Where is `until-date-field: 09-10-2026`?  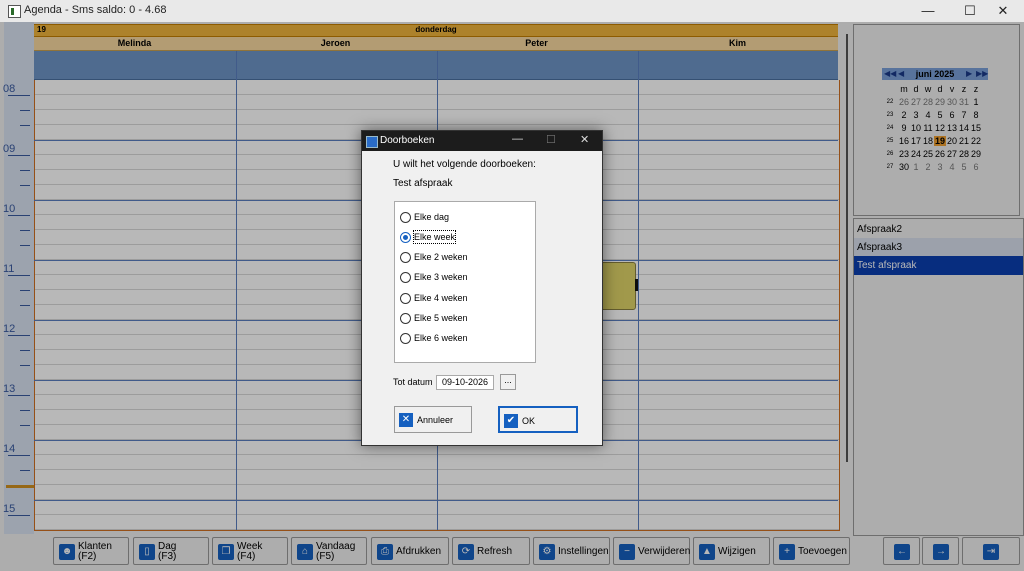 until-date-field: 09-10-2026 is located at coordinates (465, 382).